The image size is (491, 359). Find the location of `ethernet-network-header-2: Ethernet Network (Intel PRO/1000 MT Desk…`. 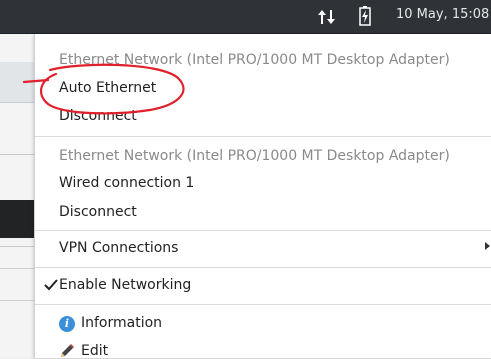

ethernet-network-header-2: Ethernet Network (Intel PRO/1000 MT Desk… is located at coordinates (254, 156).